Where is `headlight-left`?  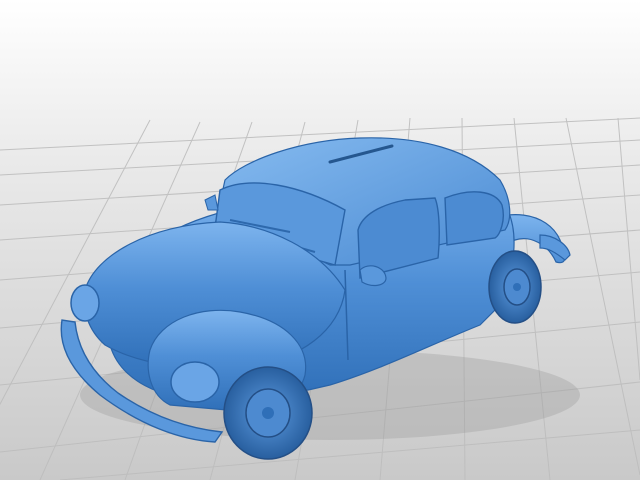 headlight-left is located at coordinates (85, 303).